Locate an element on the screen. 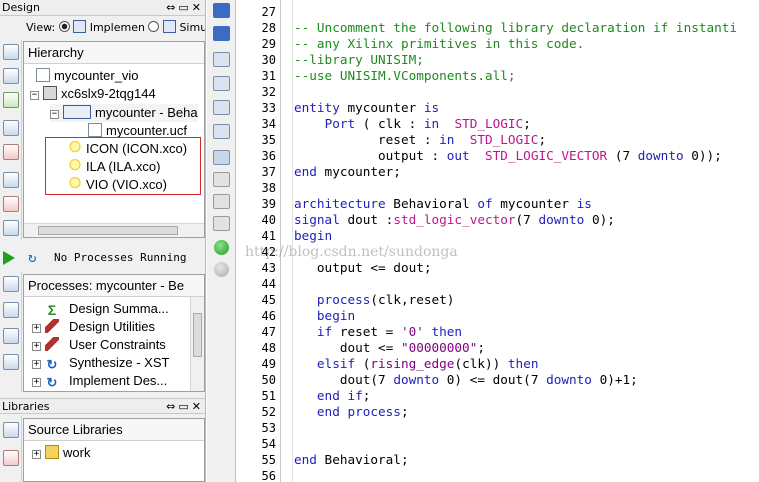 This screenshot has width=759, height=482. new-library-icon is located at coordinates (11, 430).